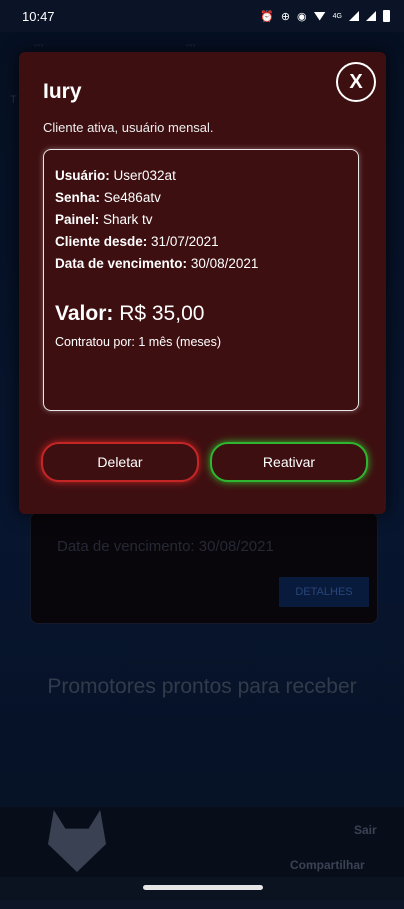  I want to click on price-label: Valor:, so click(84, 313).